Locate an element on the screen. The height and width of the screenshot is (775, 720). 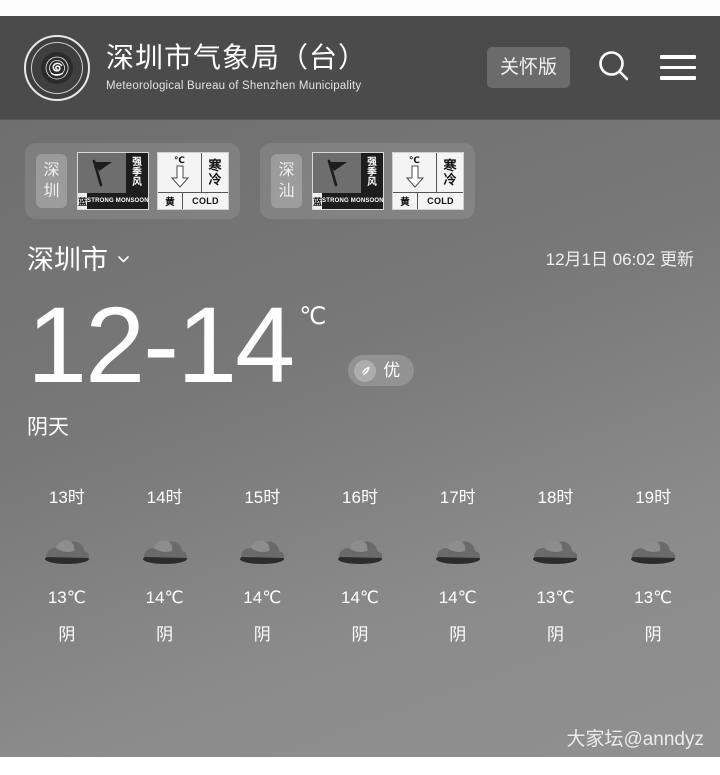
warning-group: 深 汕 强季风 蓝 STRONG MONSOON ℃ 寒 冷 黄 COLD is located at coordinates (367, 181).